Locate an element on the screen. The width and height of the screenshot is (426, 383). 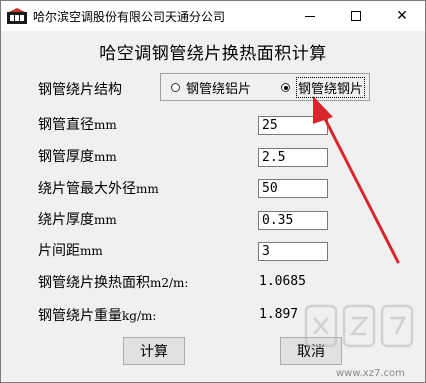
weight-label: 钢管绕片重量kg/m: is located at coordinates (97, 315).